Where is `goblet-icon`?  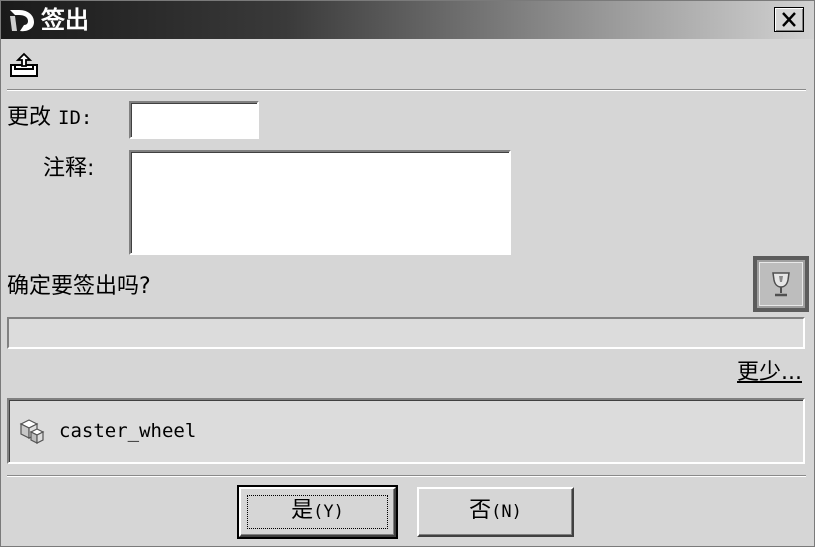
goblet-icon is located at coordinates (781, 284).